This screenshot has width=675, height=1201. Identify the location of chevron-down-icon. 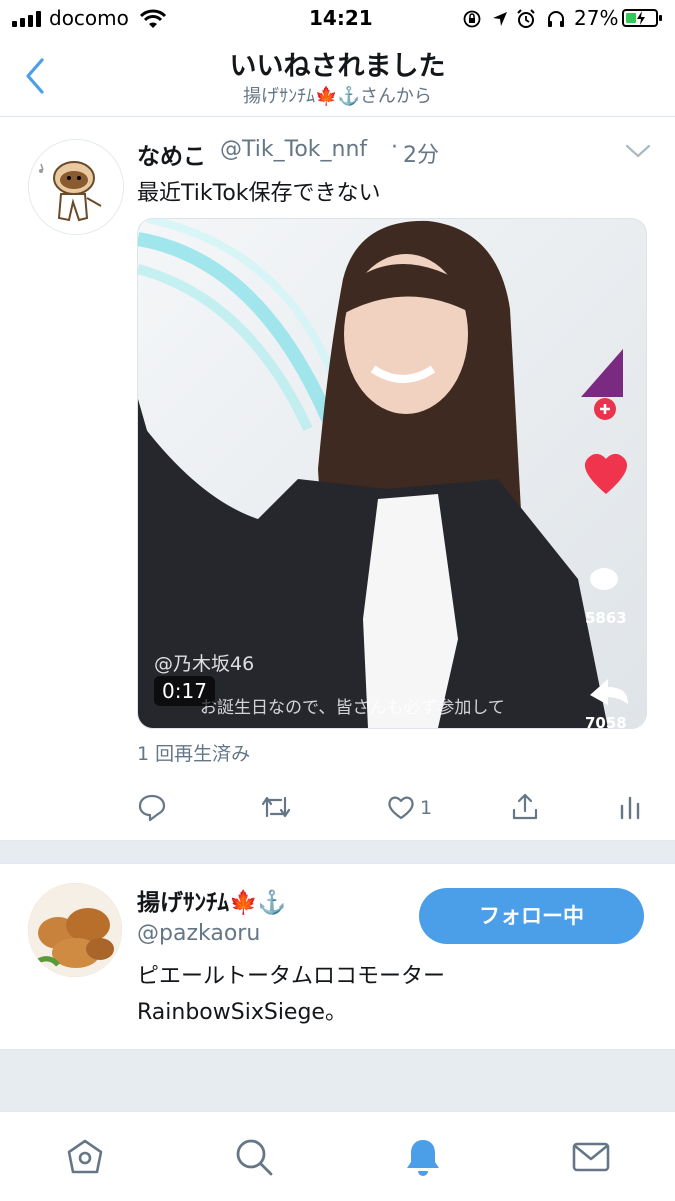
(638, 151).